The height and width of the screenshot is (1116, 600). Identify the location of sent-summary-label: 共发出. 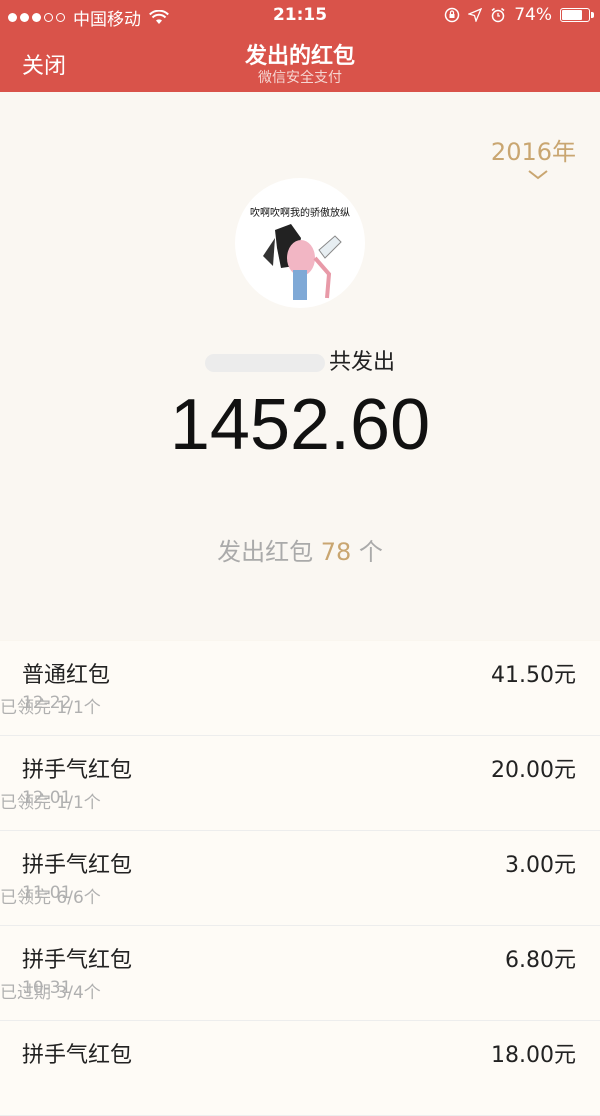
(300, 360).